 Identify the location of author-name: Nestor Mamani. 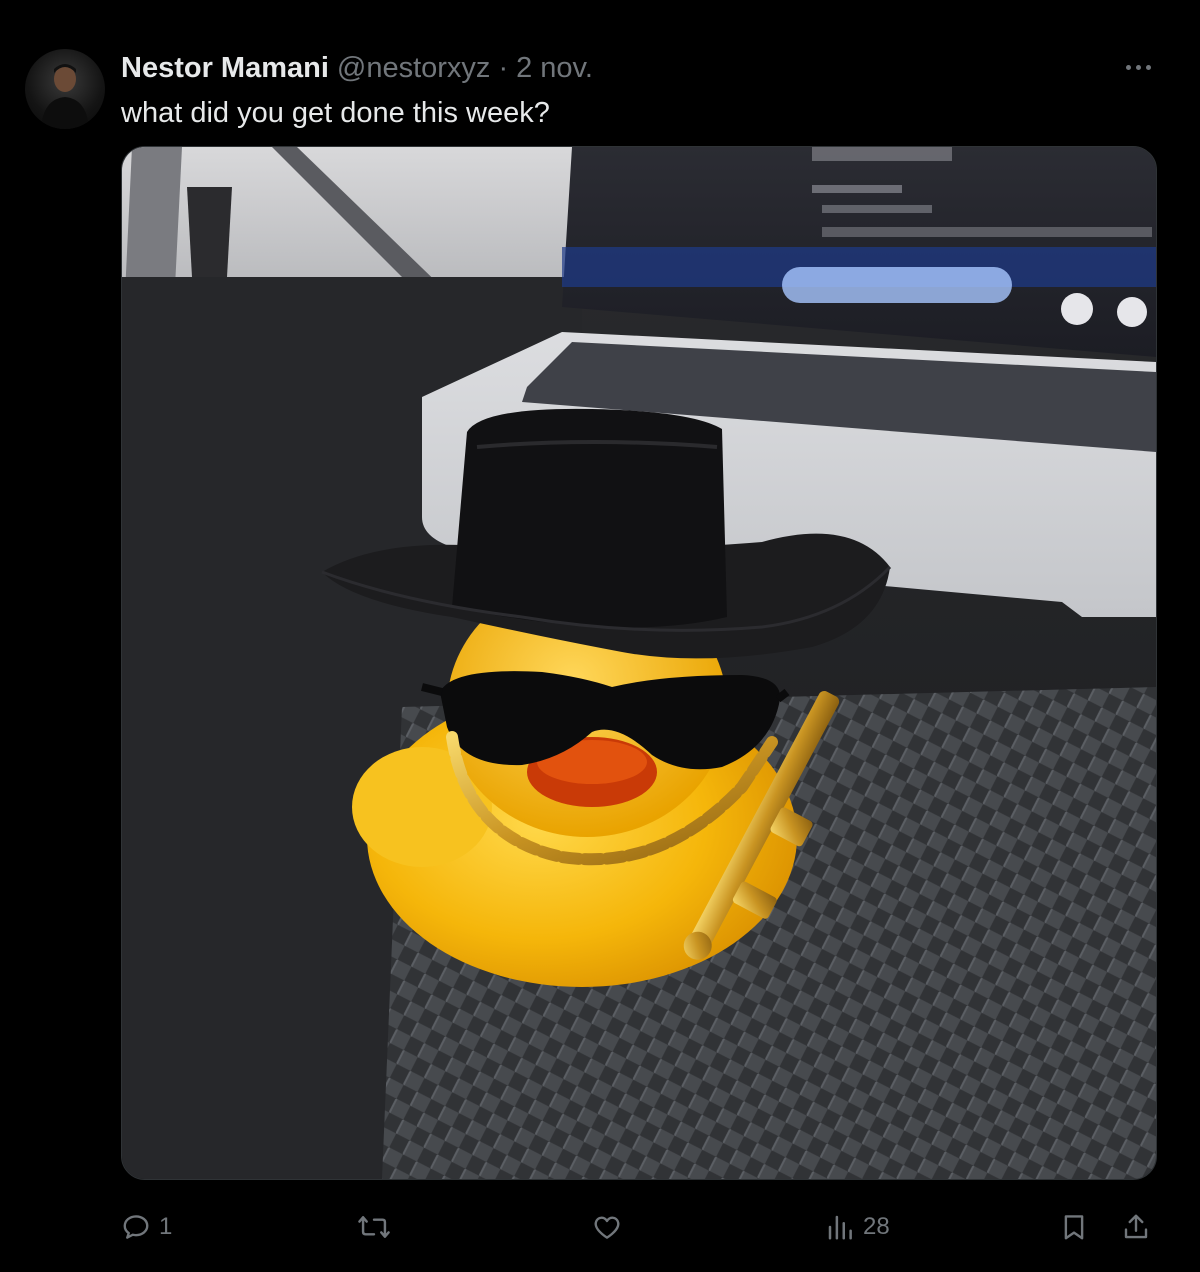
(225, 68).